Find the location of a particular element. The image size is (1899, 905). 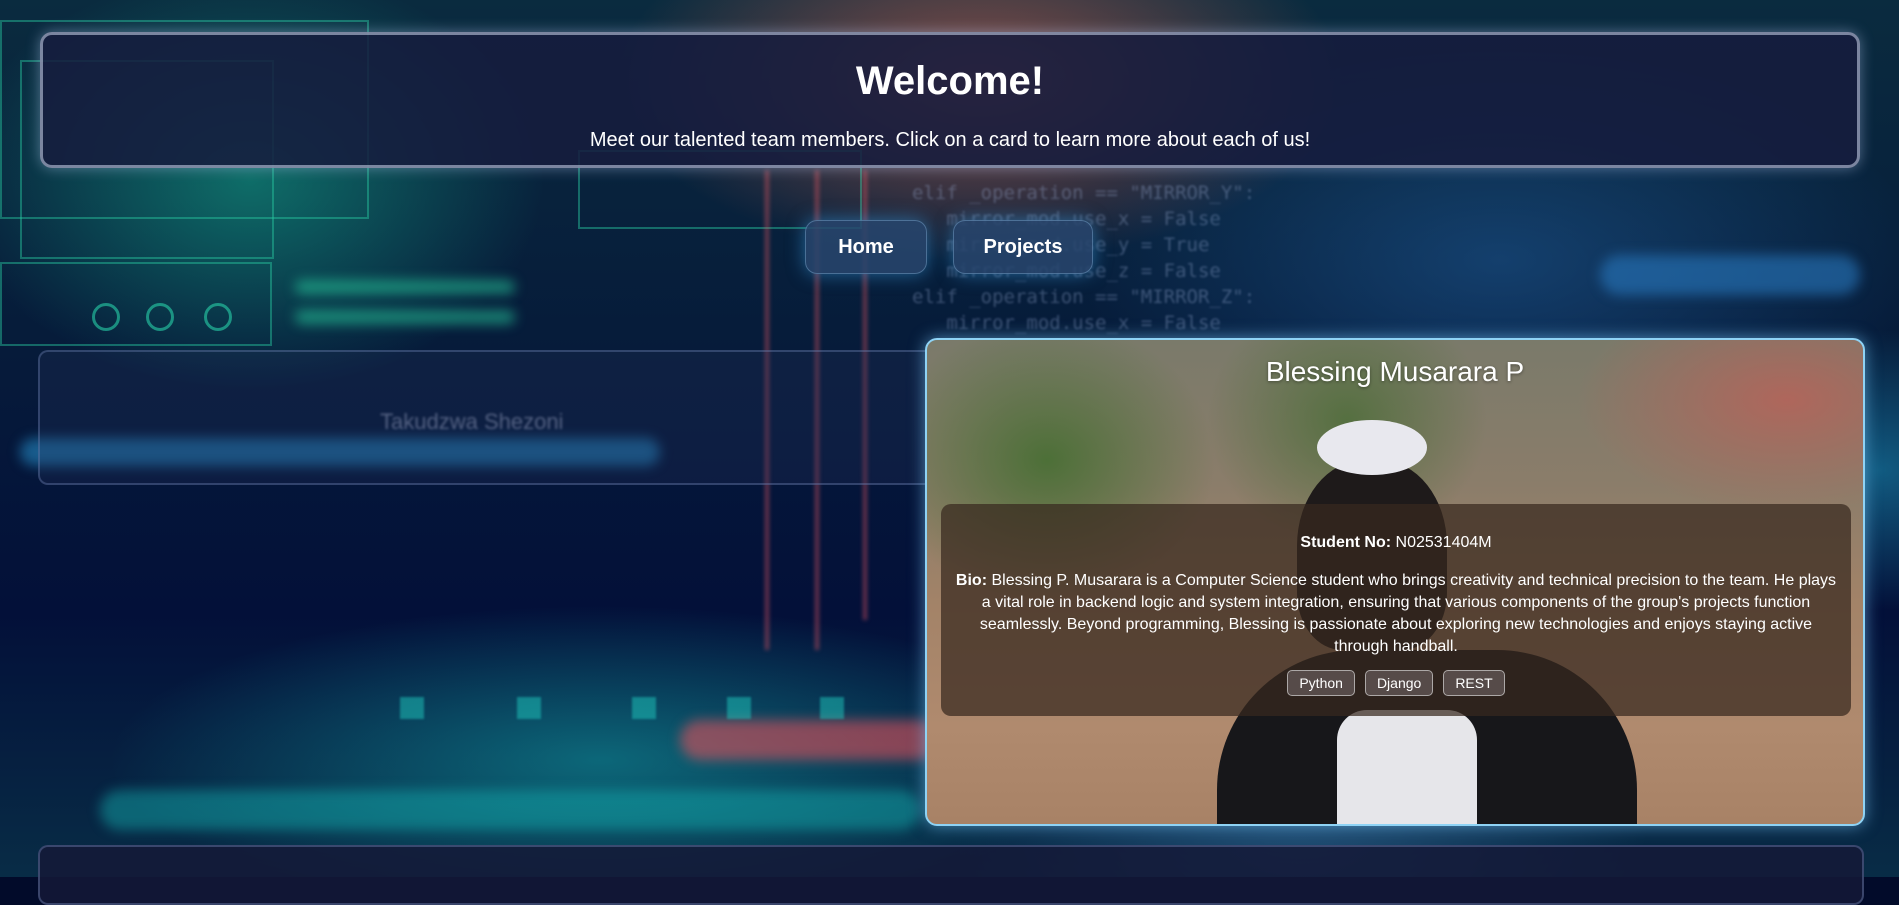

skill-tag-django: Django is located at coordinates (1399, 683).